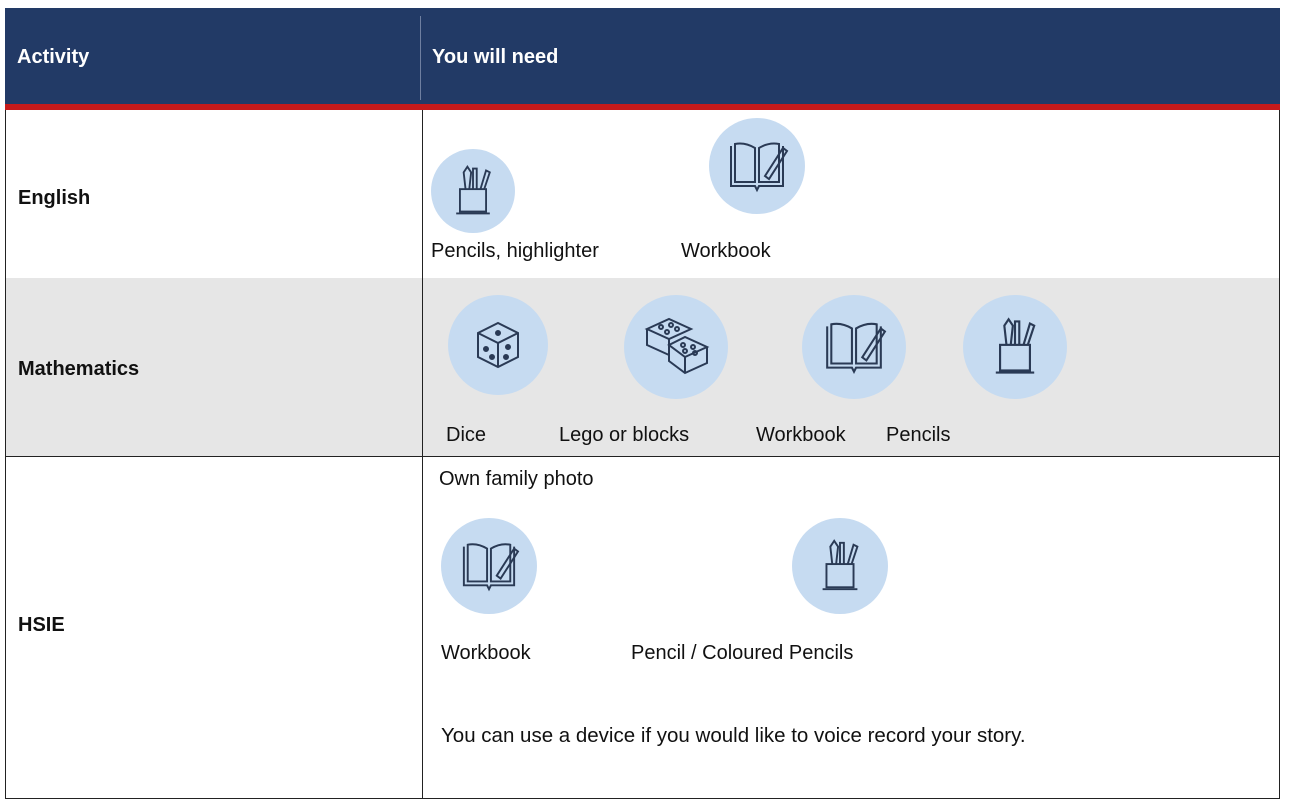 The width and height of the screenshot is (1290, 800). I want to click on item-label: Pencils, so click(918, 435).